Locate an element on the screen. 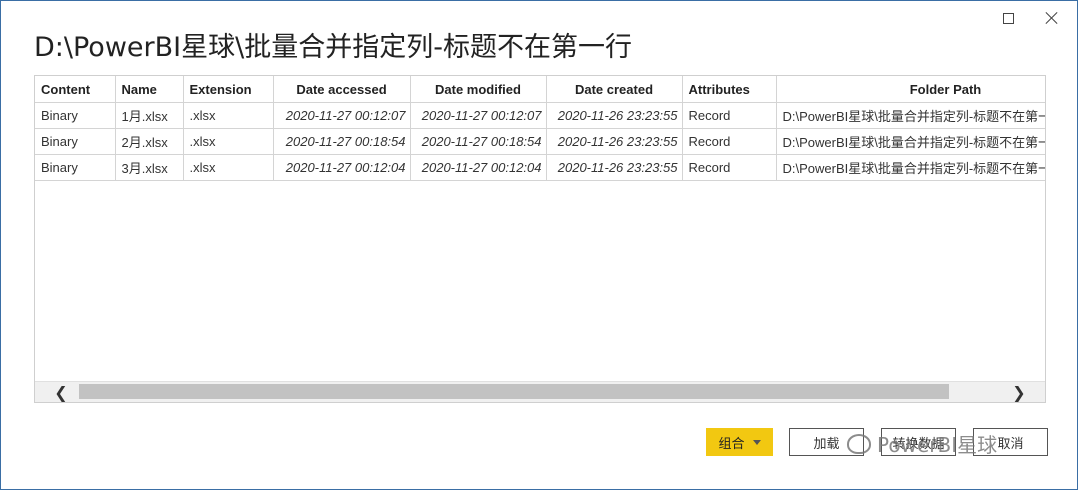 Image resolution: width=1080 pixels, height=492 pixels. cell-name: 1月.xlsx is located at coordinates (149, 115).